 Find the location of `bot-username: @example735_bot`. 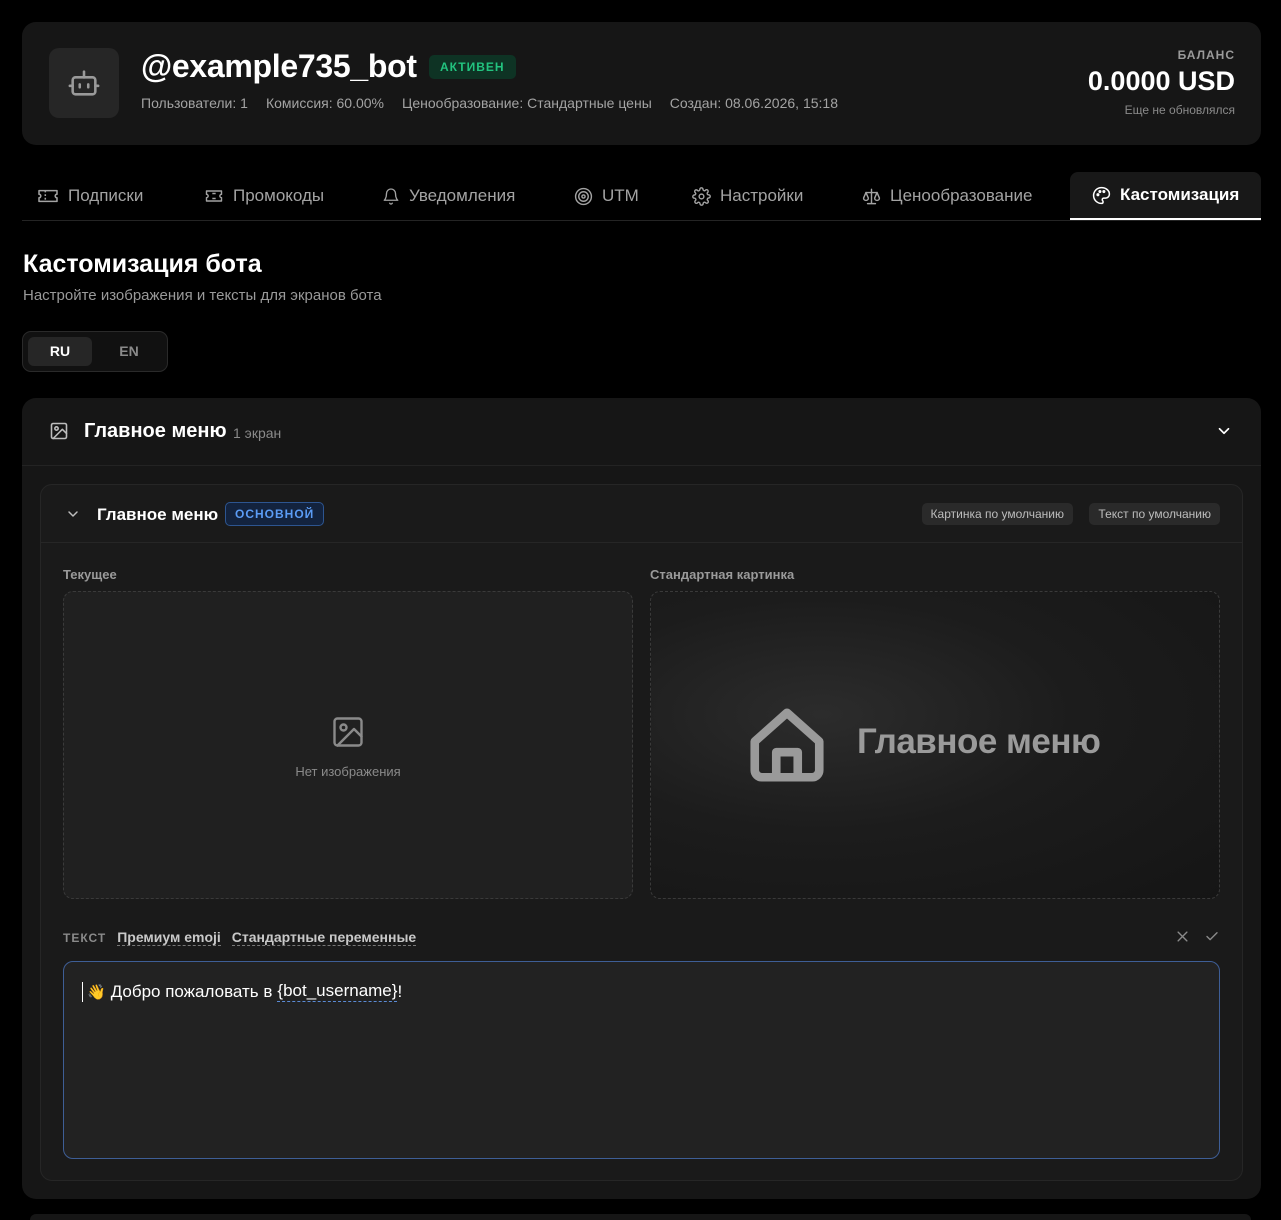

bot-username: @example735_bot is located at coordinates (279, 66).